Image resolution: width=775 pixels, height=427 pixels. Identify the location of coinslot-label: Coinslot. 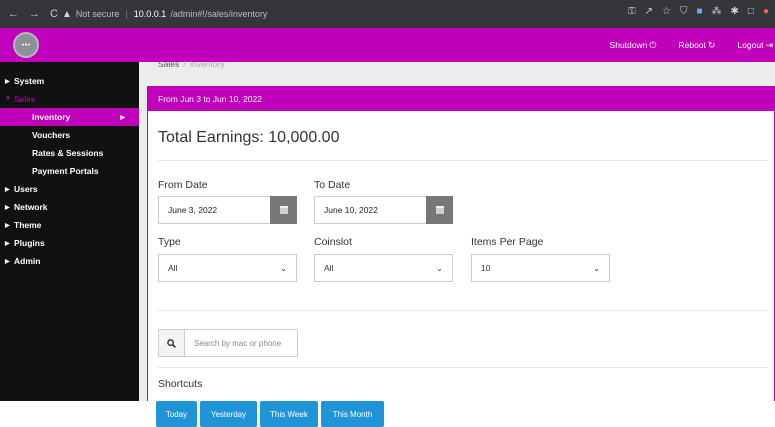
(333, 242).